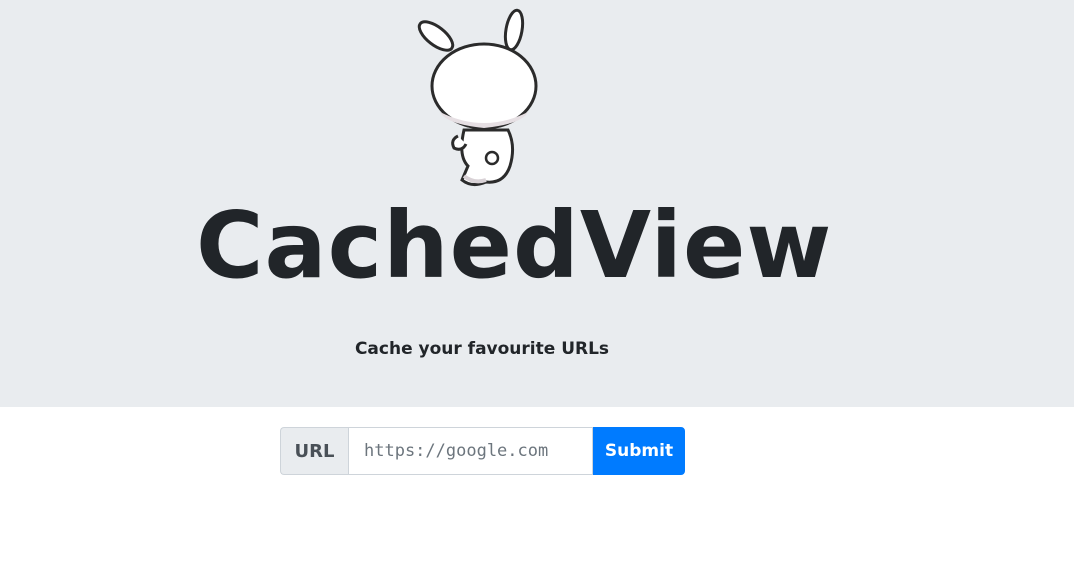 The image size is (1074, 573). I want to click on url-input, so click(470, 451).